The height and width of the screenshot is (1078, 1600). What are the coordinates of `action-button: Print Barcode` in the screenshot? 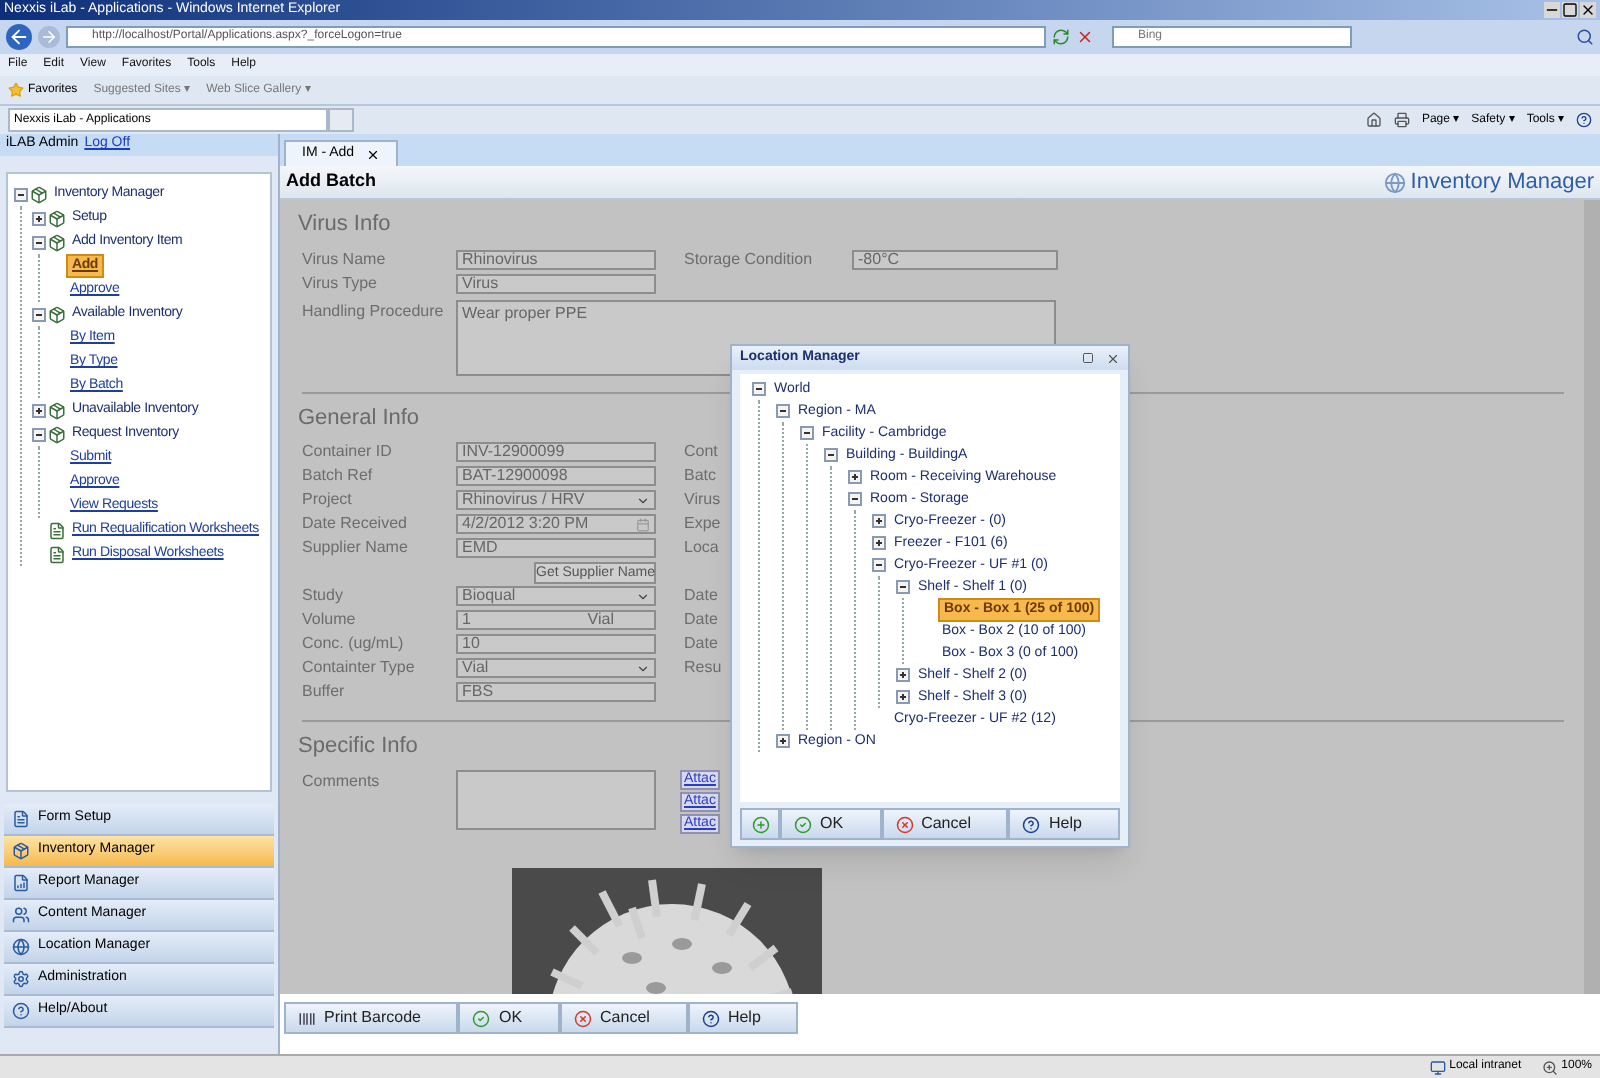 It's located at (371, 1018).